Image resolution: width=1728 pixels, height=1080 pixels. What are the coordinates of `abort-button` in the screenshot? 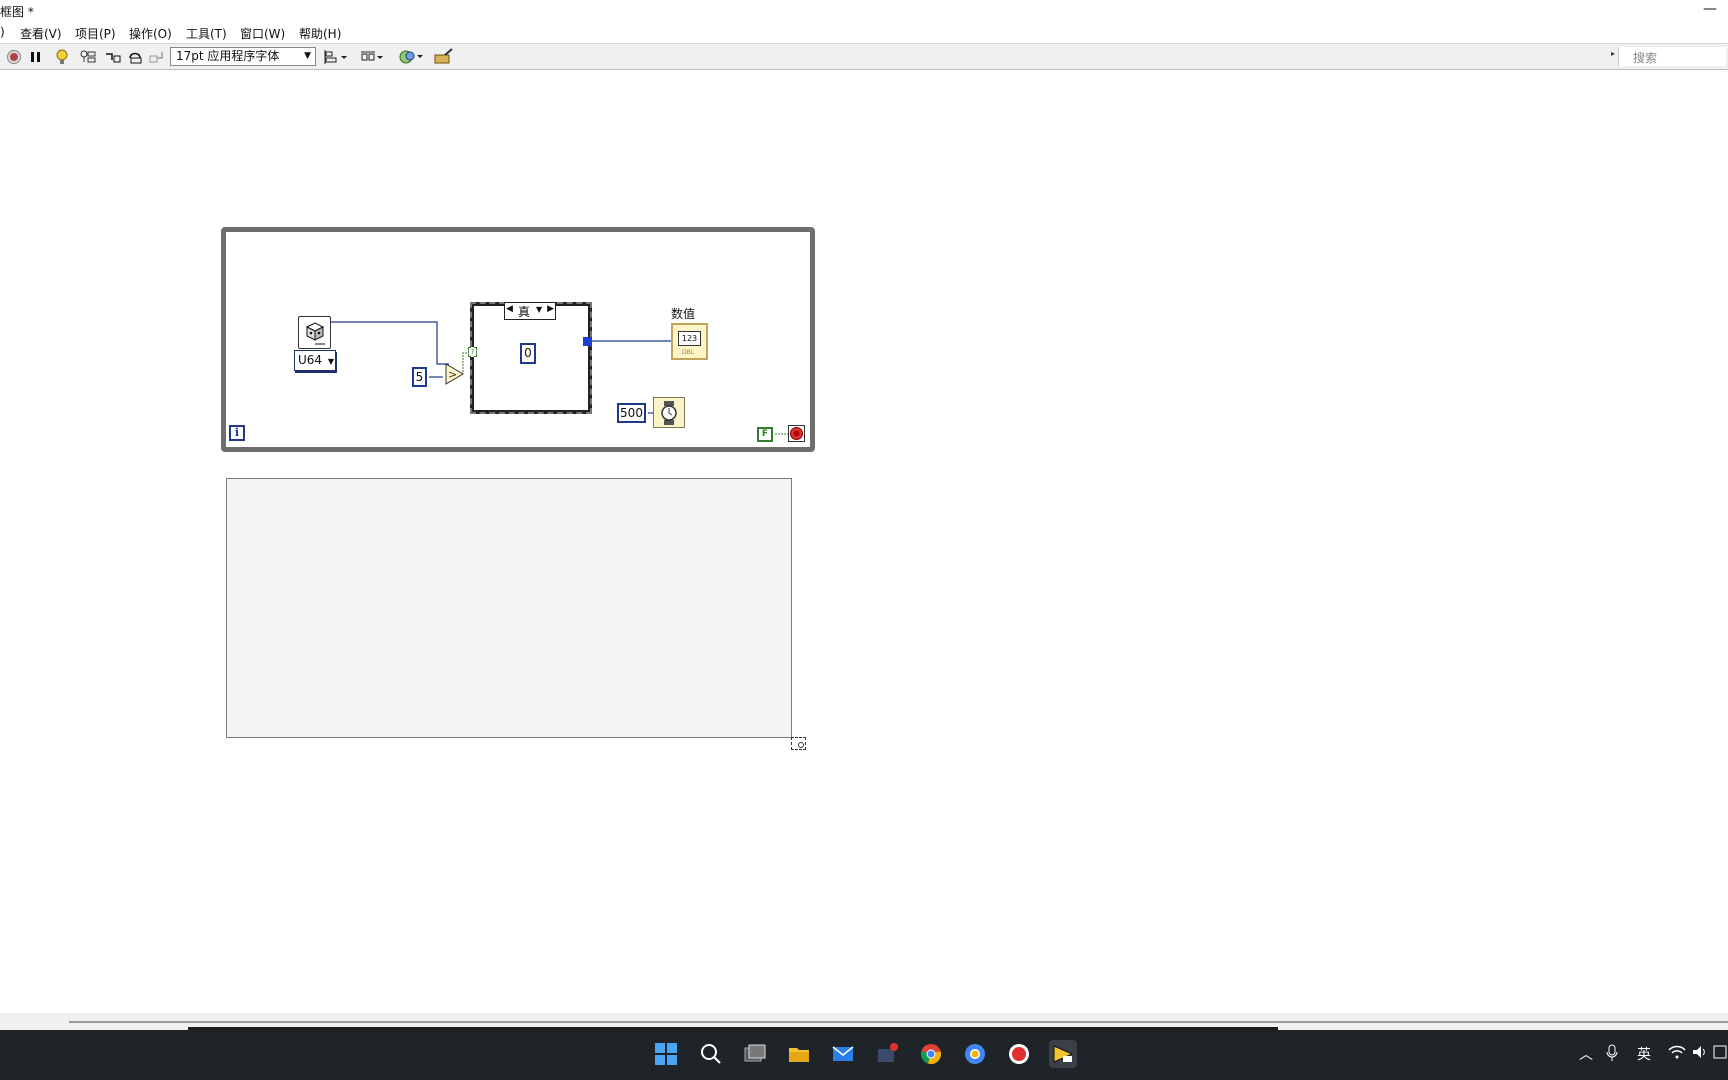 It's located at (14, 56).